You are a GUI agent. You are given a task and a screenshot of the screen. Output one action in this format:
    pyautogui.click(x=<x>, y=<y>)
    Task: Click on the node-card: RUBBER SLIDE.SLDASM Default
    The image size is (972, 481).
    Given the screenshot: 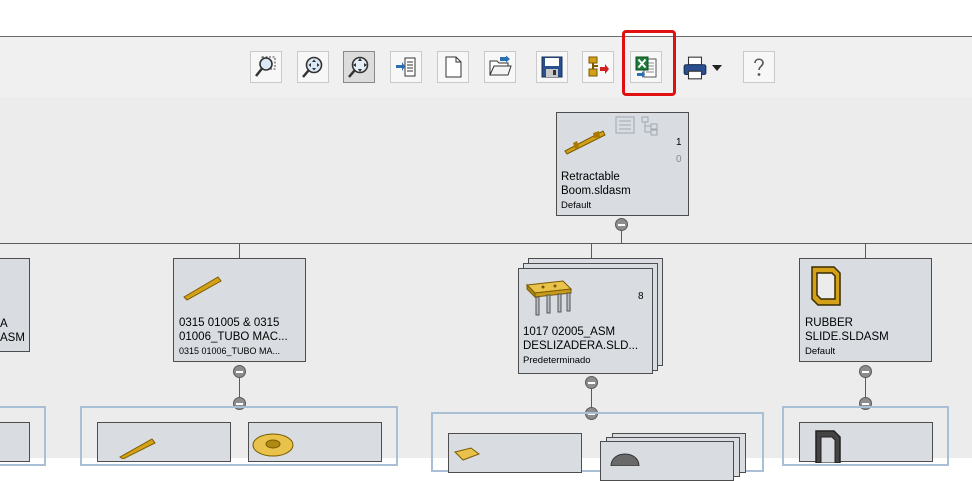 What is the action you would take?
    pyautogui.click(x=865, y=310)
    